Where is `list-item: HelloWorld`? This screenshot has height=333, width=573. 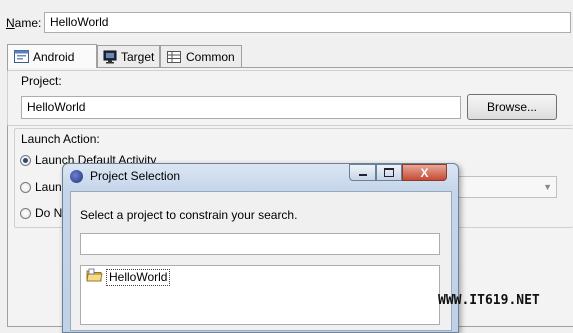
list-item: HelloWorld is located at coordinates (128, 277).